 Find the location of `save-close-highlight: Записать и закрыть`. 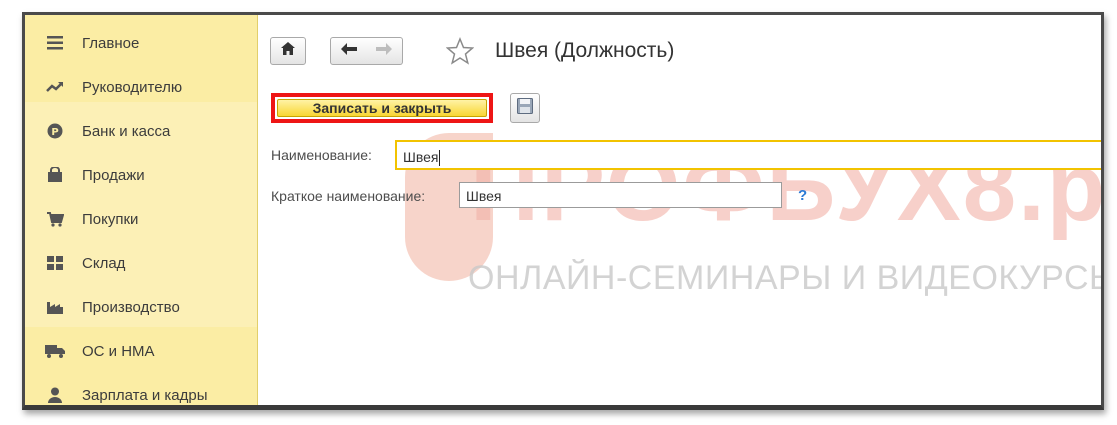

save-close-highlight: Записать и закрыть is located at coordinates (382, 108).